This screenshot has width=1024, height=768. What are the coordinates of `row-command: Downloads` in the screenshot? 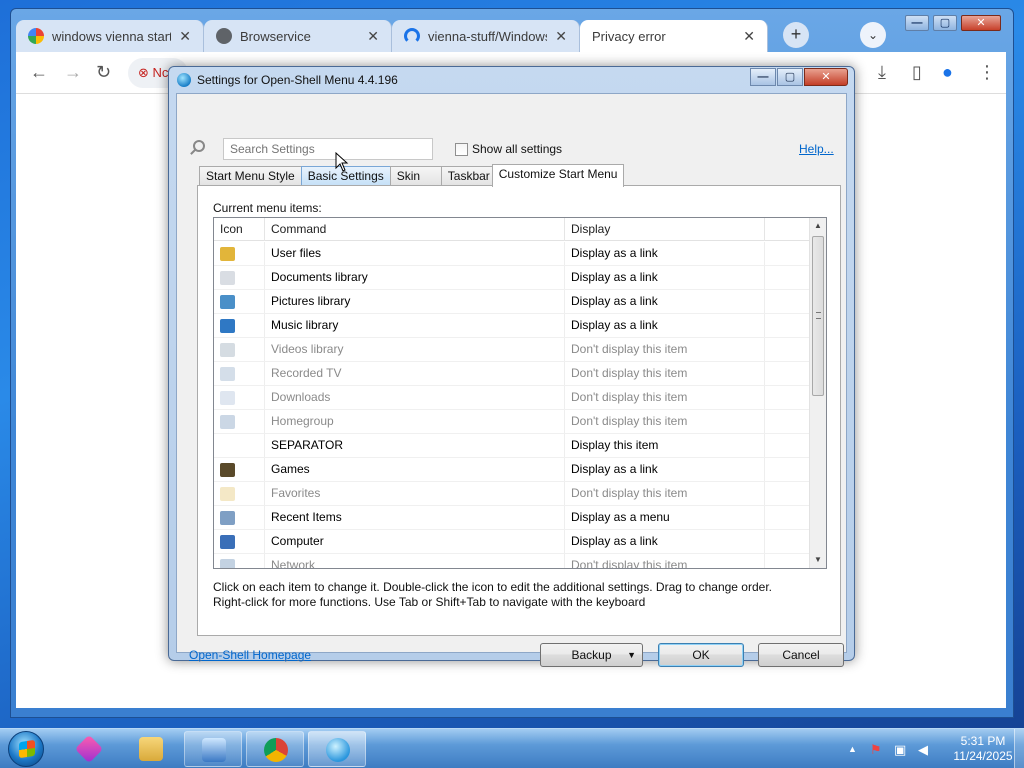 It's located at (415, 397).